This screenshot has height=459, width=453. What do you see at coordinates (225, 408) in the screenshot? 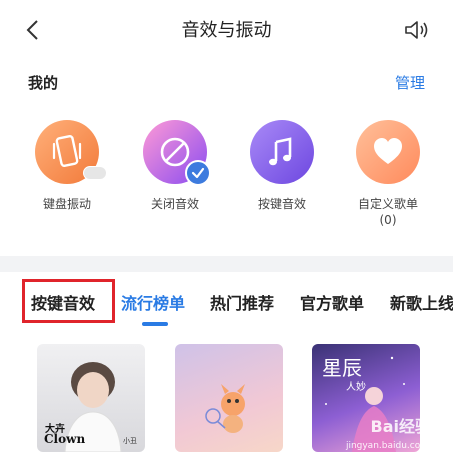
I see `cartoon-fox-icon` at bounding box center [225, 408].